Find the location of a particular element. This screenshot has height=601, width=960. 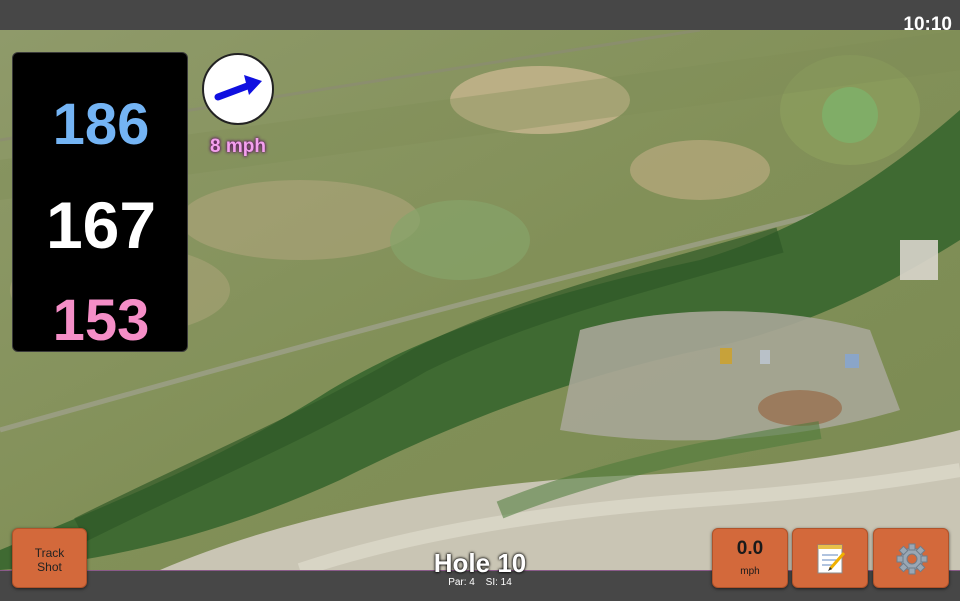

speed-unit: mph is located at coordinates (750, 571).